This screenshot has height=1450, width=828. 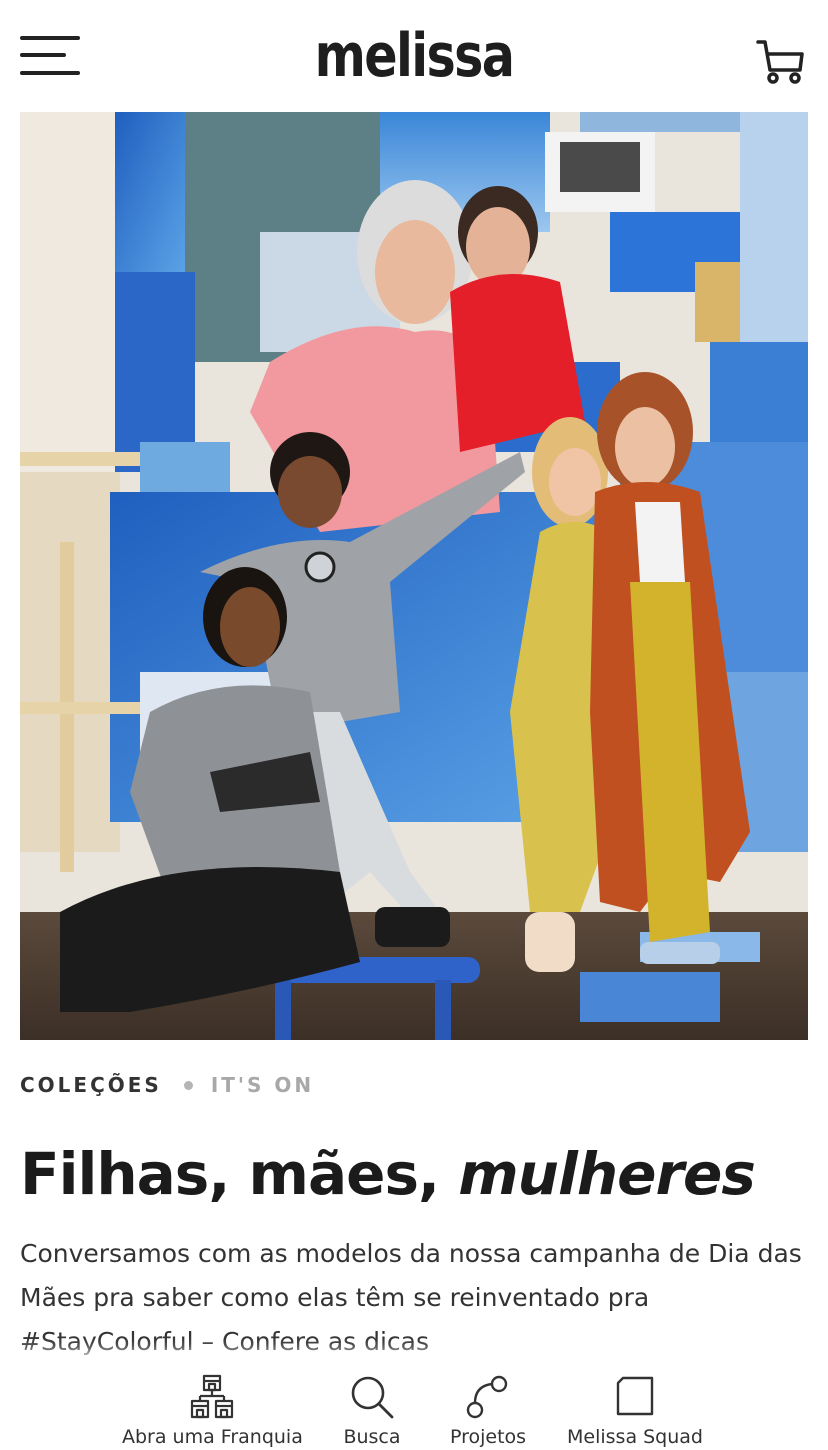 I want to click on nav-item-squad: Melissa Squad, so click(x=635, y=1405).